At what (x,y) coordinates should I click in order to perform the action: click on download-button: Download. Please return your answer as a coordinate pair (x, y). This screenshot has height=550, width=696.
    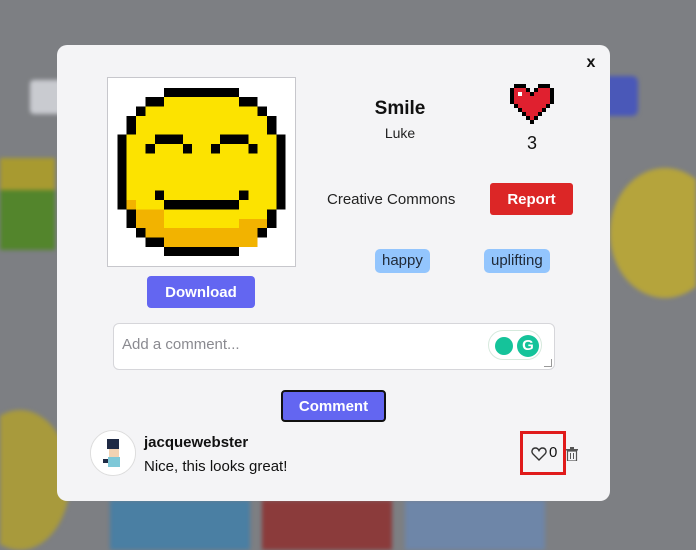
    Looking at the image, I should click on (201, 292).